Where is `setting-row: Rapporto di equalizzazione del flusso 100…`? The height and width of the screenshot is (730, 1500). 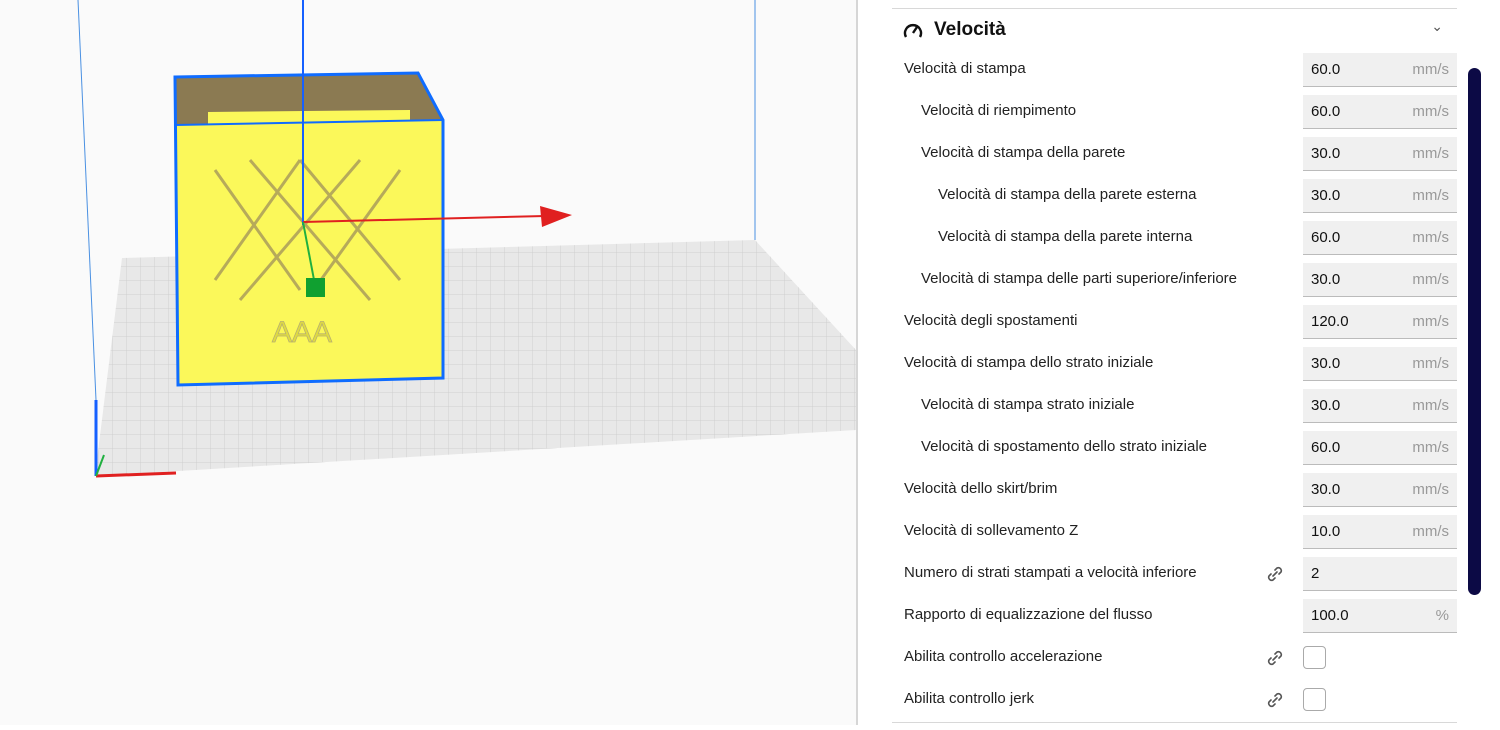 setting-row: Rapporto di equalizzazione del flusso 100… is located at coordinates (1179, 617).